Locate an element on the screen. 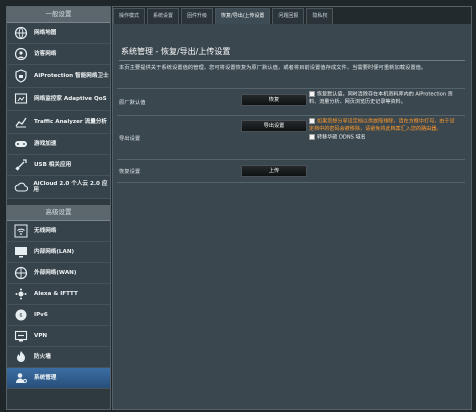 The height and width of the screenshot is (412, 476). sidebar-section-advanced: 高级设置 is located at coordinates (58, 213).